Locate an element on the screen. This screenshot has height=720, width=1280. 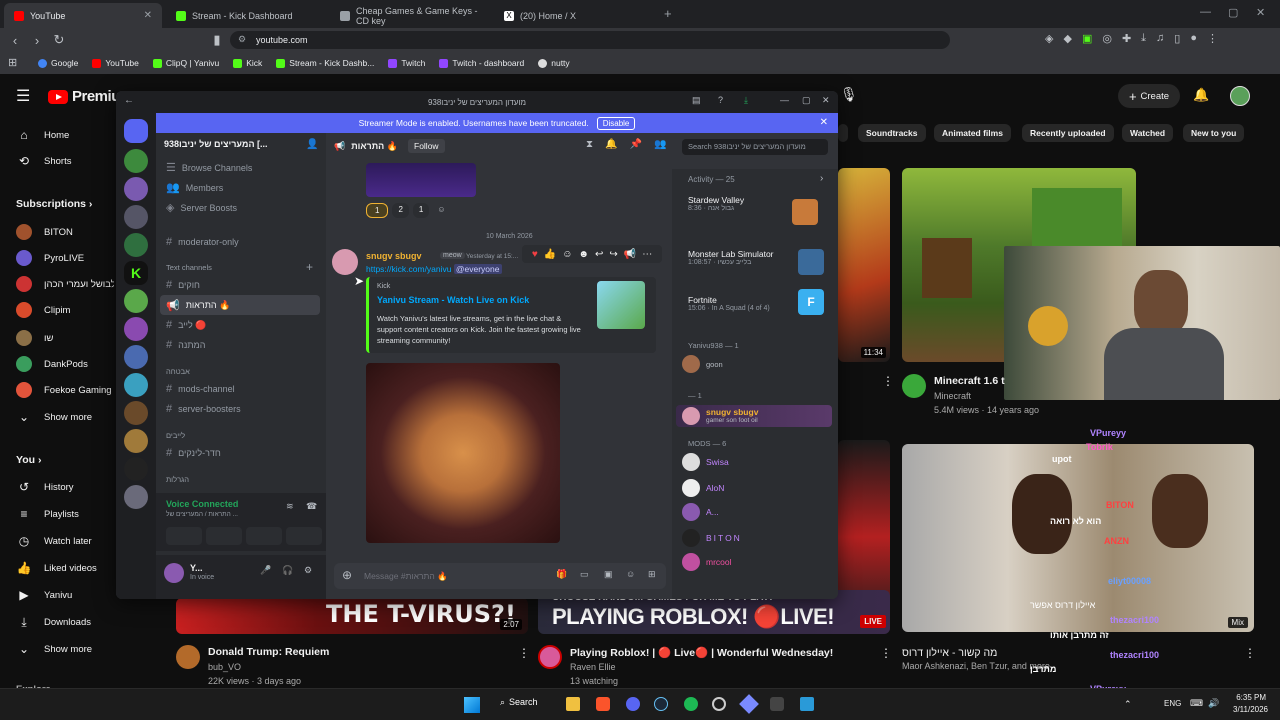
browse-channels: ☰ Browse Channels is located at coordinates (209, 167).